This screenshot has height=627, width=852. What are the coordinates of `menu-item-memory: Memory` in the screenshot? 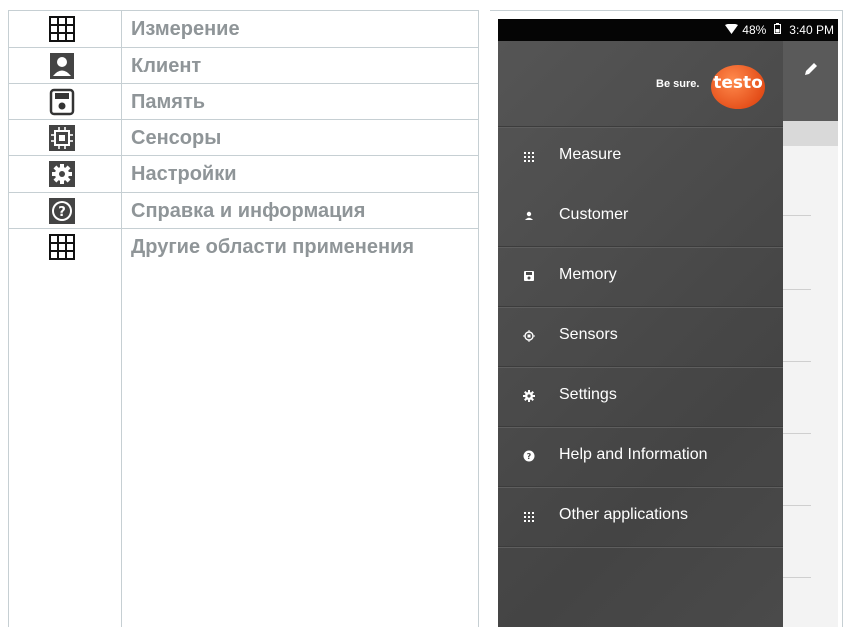 It's located at (640, 276).